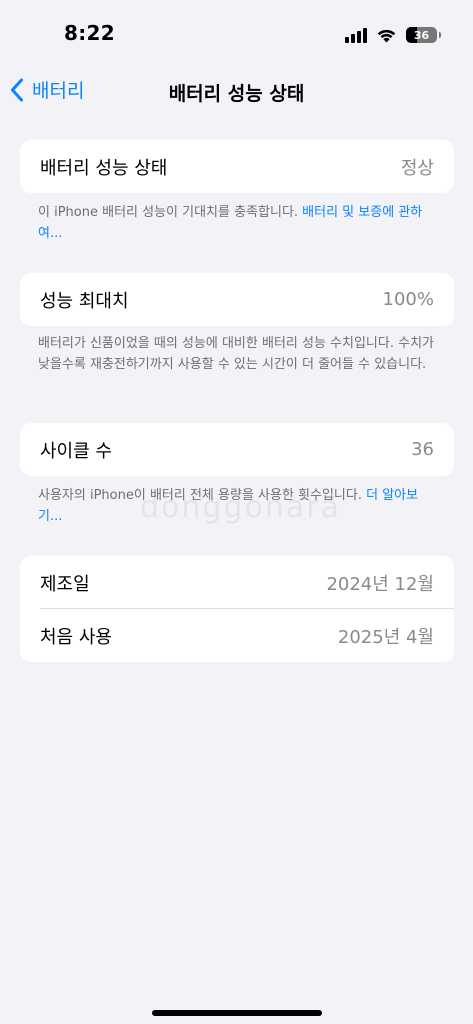 This screenshot has height=1024, width=473. What do you see at coordinates (237, 582) in the screenshot?
I see `manufacture-date-row: 제조일 2024년 12월` at bounding box center [237, 582].